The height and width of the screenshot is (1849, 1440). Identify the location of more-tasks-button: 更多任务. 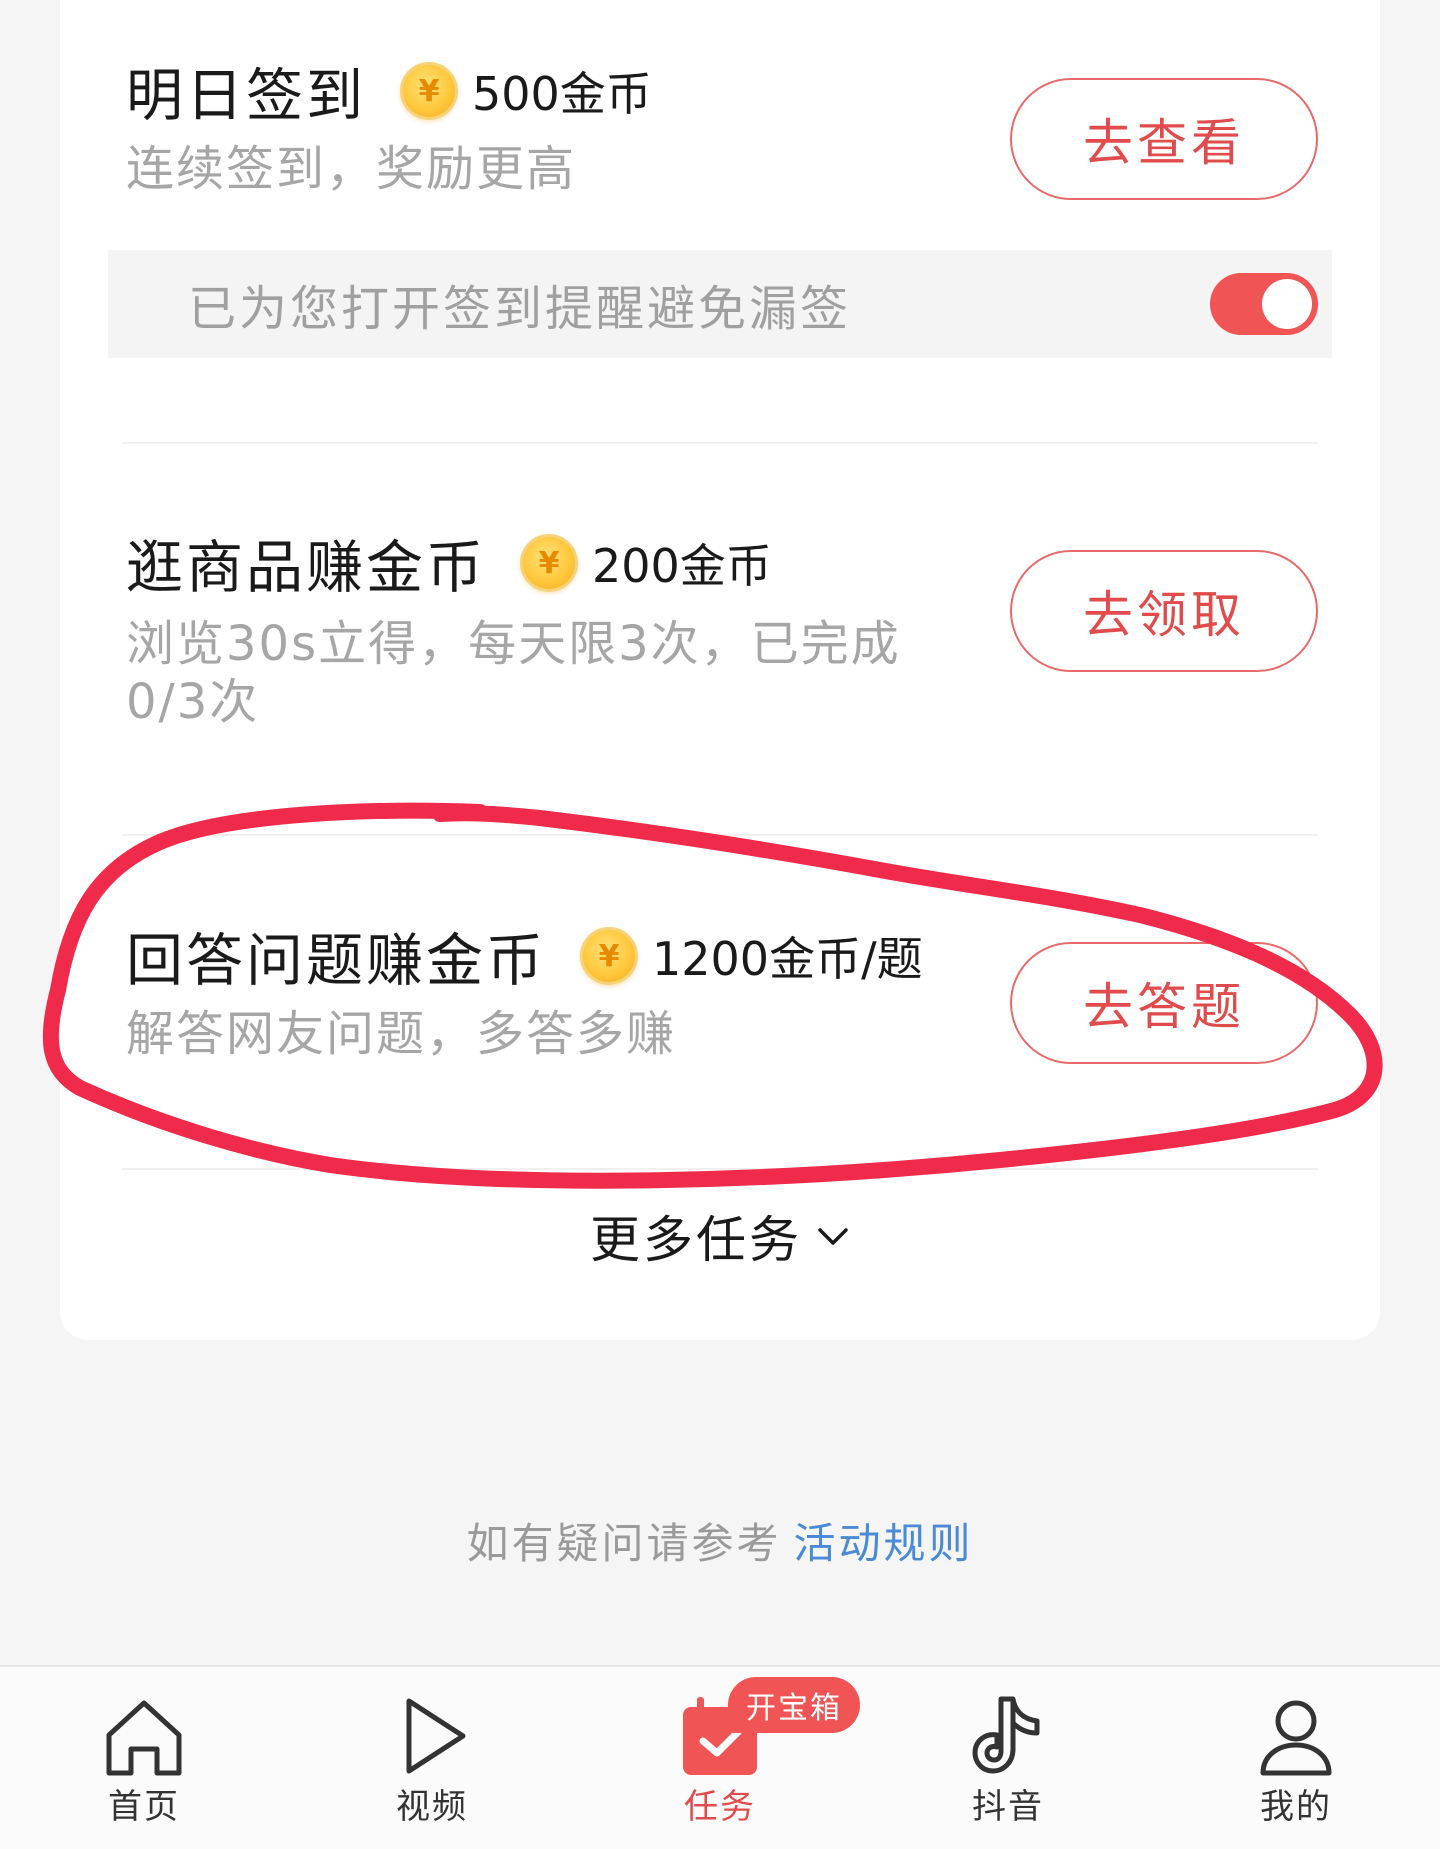
(720, 1236).